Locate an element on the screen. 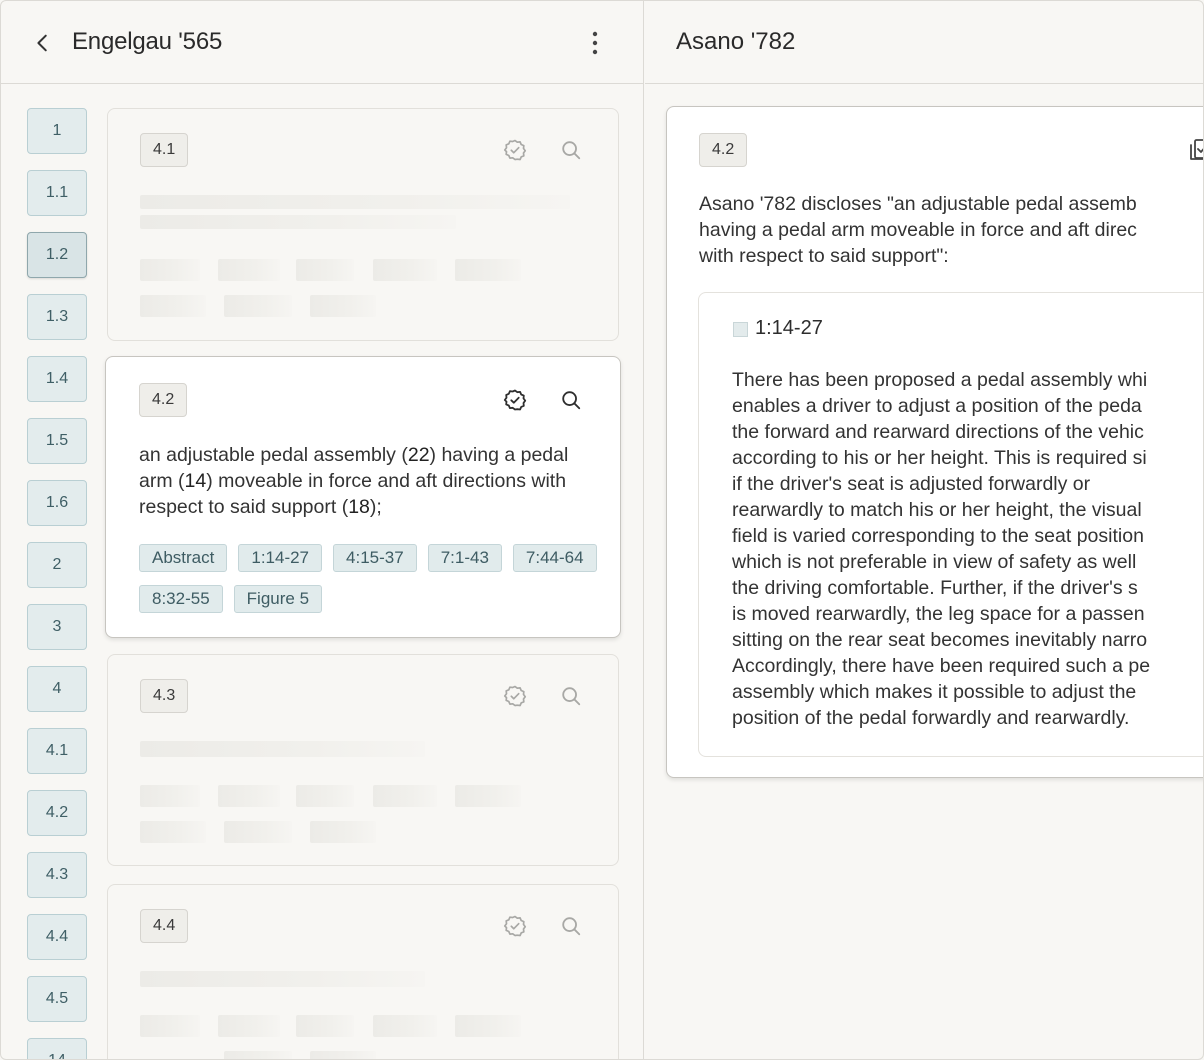 The width and height of the screenshot is (1204, 1060). nav-item-1-6: 1.6 is located at coordinates (57, 503).